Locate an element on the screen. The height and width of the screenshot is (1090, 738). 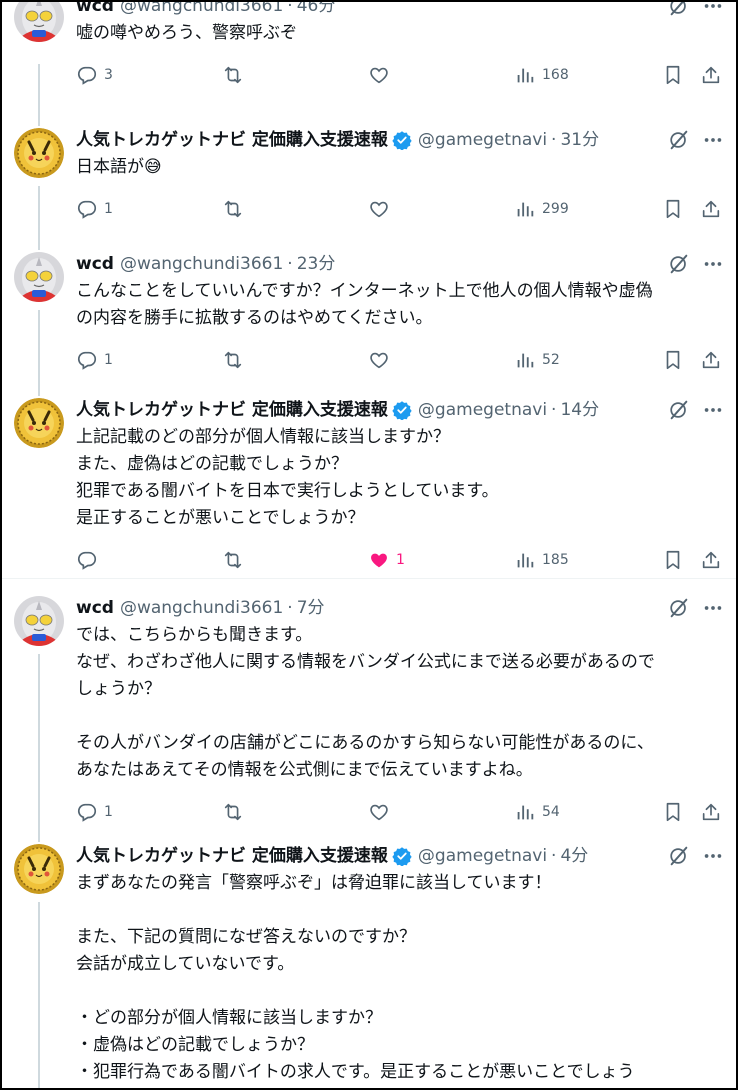
bookmark-icon-svg is located at coordinates (673, 75).